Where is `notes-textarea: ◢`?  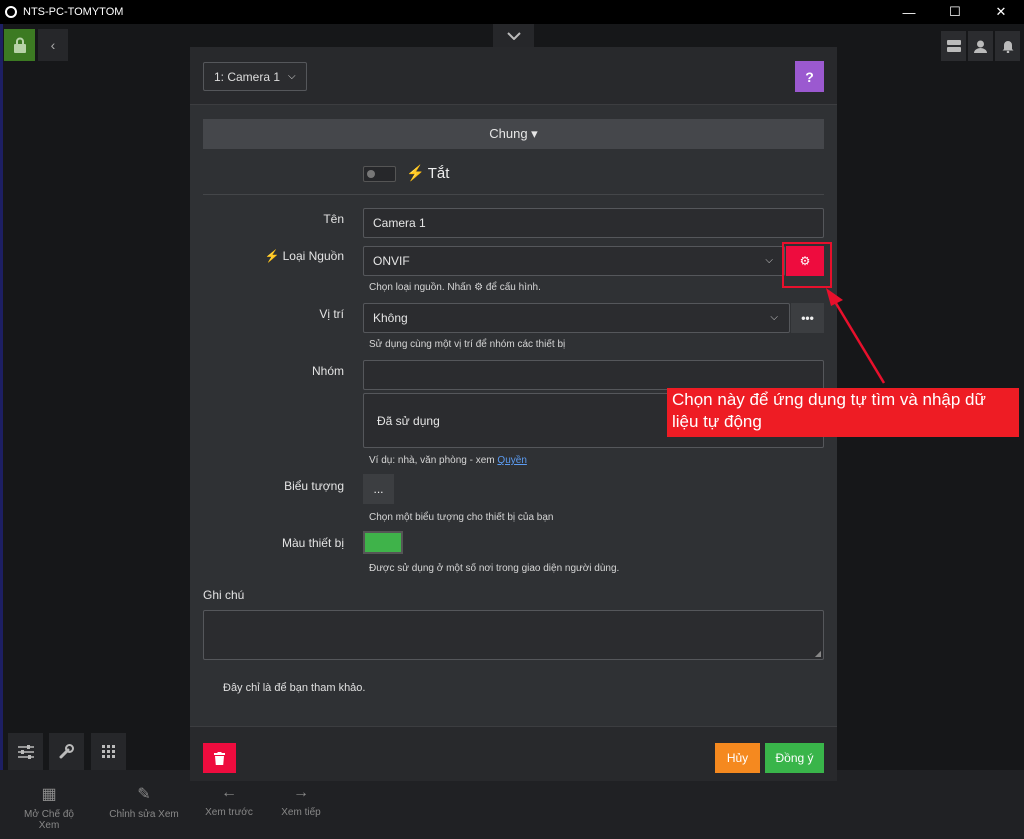
notes-textarea: ◢ is located at coordinates (513, 635).